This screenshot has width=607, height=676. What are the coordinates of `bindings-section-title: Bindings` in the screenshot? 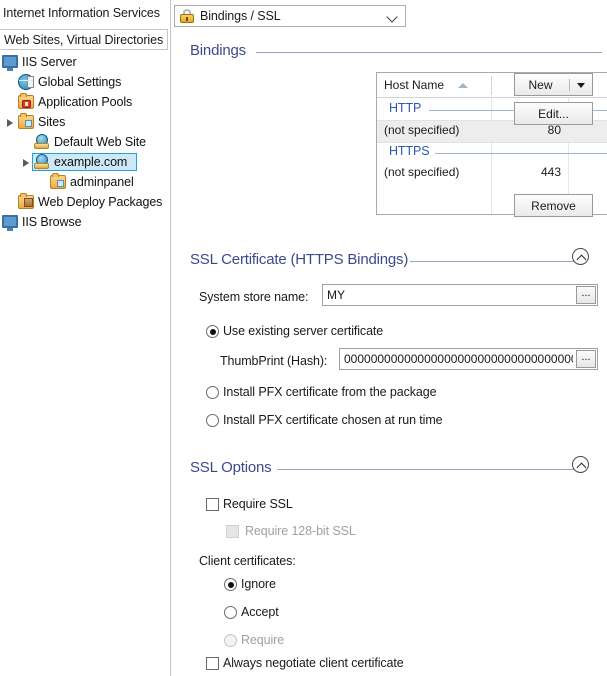 It's located at (218, 50).